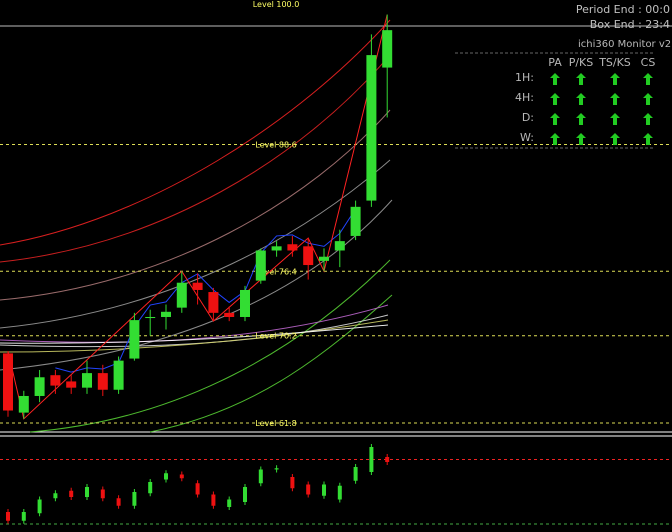 This screenshot has width=672, height=532. I want to click on monitor-column-header: CS, so click(648, 62).